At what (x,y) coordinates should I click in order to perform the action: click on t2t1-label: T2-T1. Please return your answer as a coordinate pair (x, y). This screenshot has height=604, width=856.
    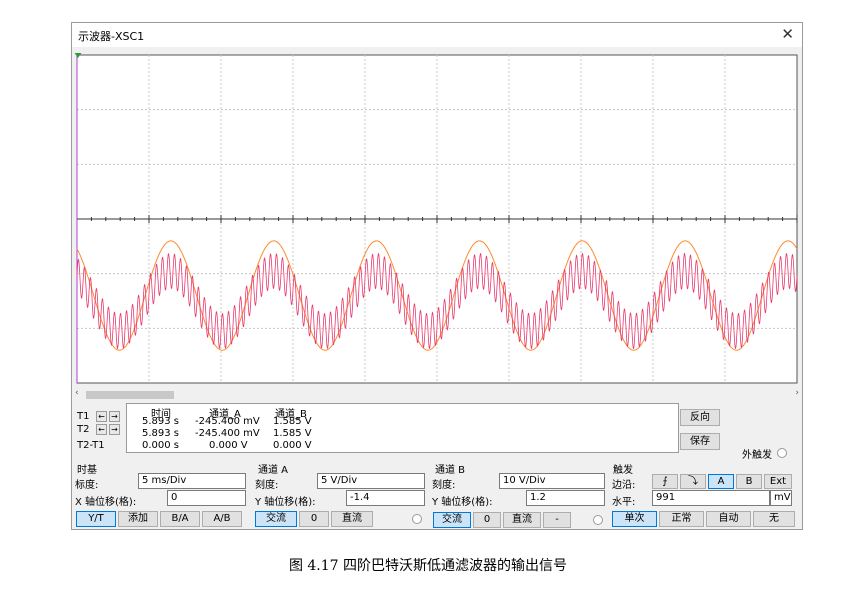
    Looking at the image, I should click on (91, 445).